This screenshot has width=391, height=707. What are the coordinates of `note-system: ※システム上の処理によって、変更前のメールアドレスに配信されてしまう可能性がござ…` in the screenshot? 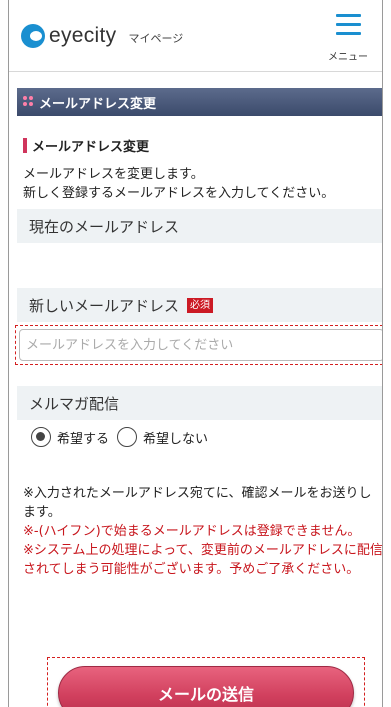 It's located at (203, 560).